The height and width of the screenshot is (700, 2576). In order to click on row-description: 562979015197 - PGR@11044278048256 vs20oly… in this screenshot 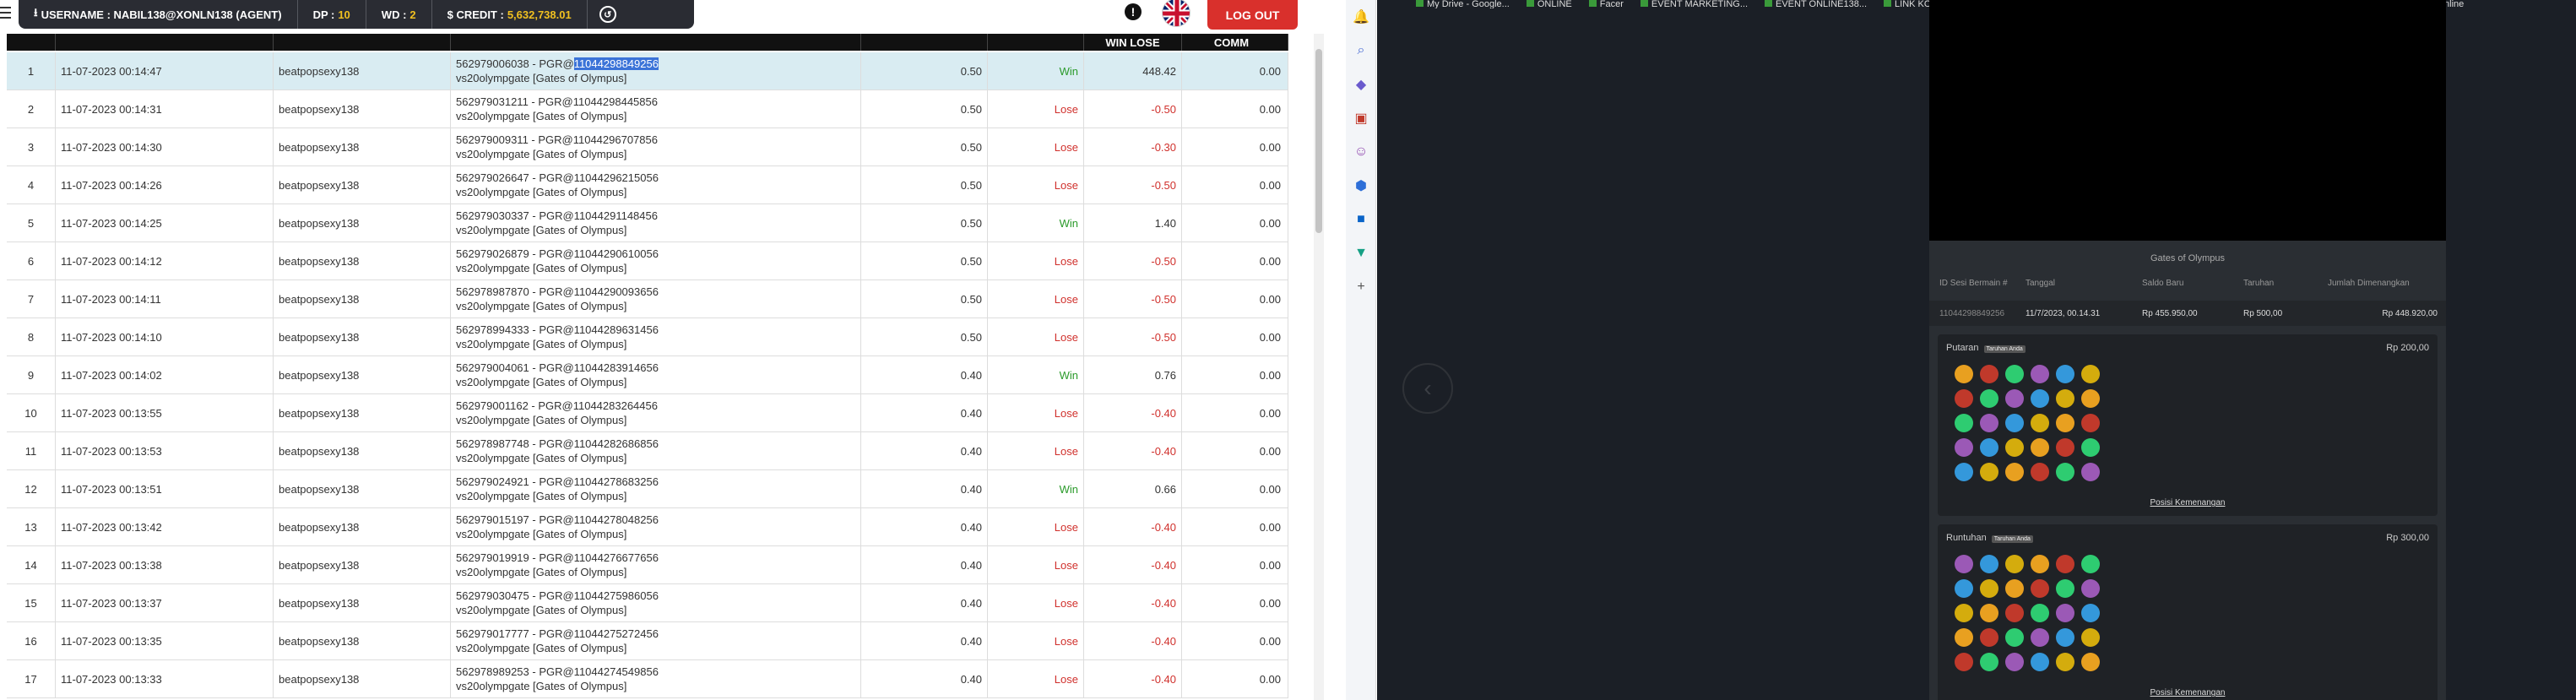, I will do `click(656, 526)`.